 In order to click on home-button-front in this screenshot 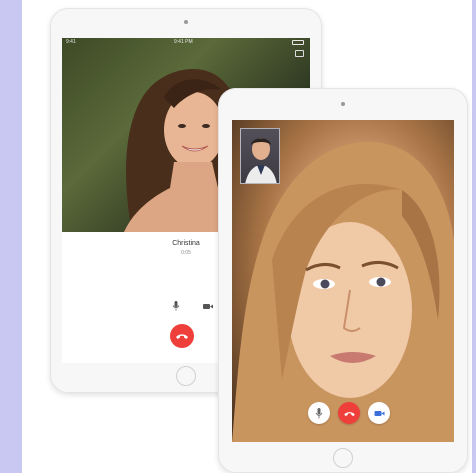, I will do `click(343, 458)`.